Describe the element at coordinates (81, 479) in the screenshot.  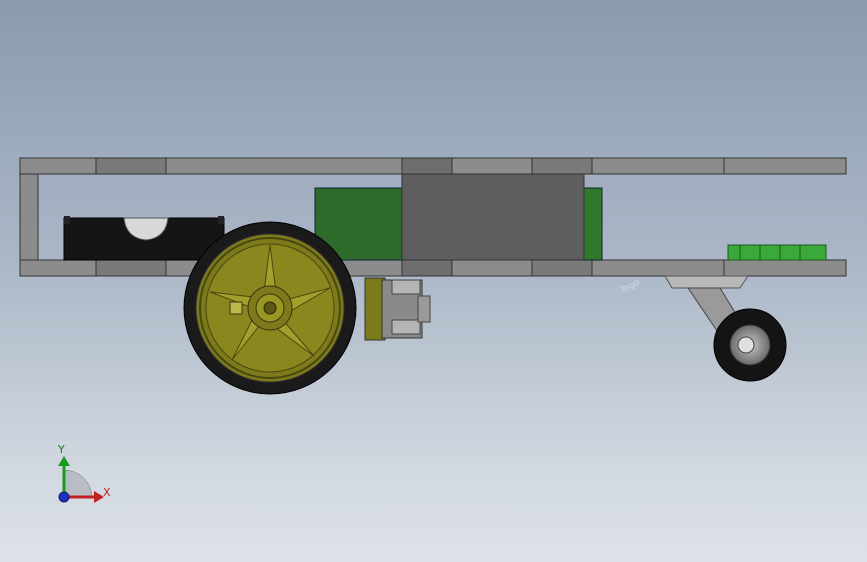
I see `coordinate-triad` at that location.